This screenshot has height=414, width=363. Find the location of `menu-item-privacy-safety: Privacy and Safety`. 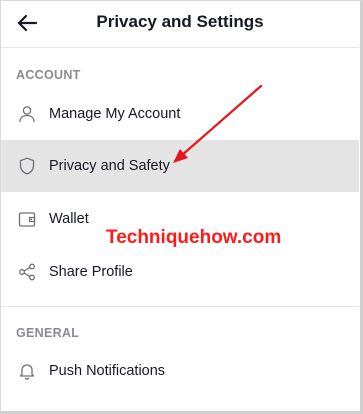

menu-item-privacy-safety: Privacy and Safety is located at coordinates (180, 166).